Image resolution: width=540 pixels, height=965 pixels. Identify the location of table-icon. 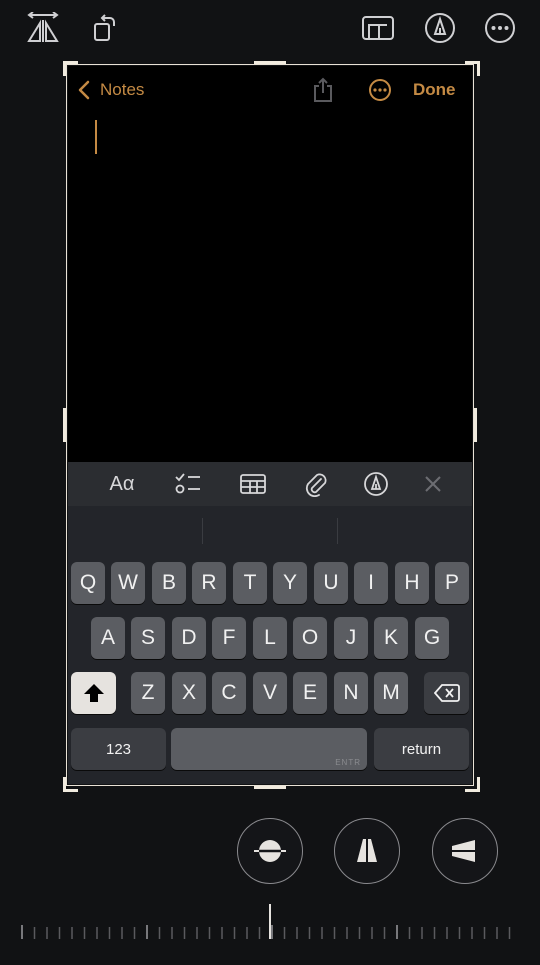
(253, 484).